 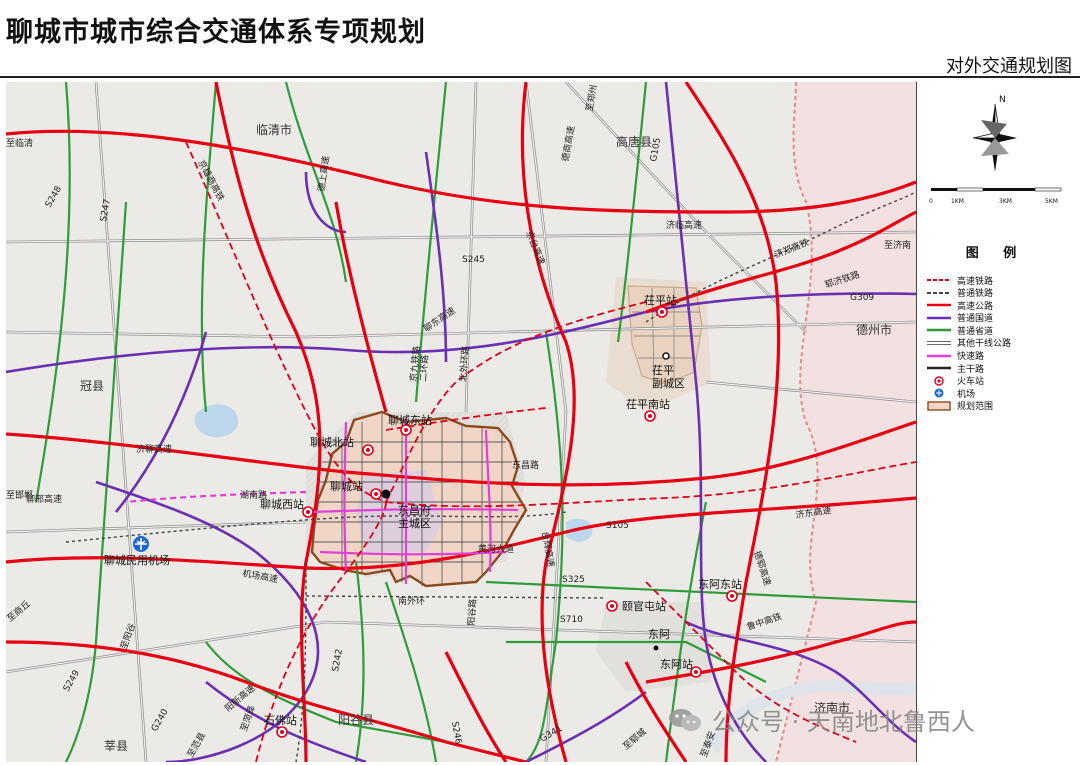 What do you see at coordinates (997, 280) in the screenshot?
I see `legend-item: 高速铁路` at bounding box center [997, 280].